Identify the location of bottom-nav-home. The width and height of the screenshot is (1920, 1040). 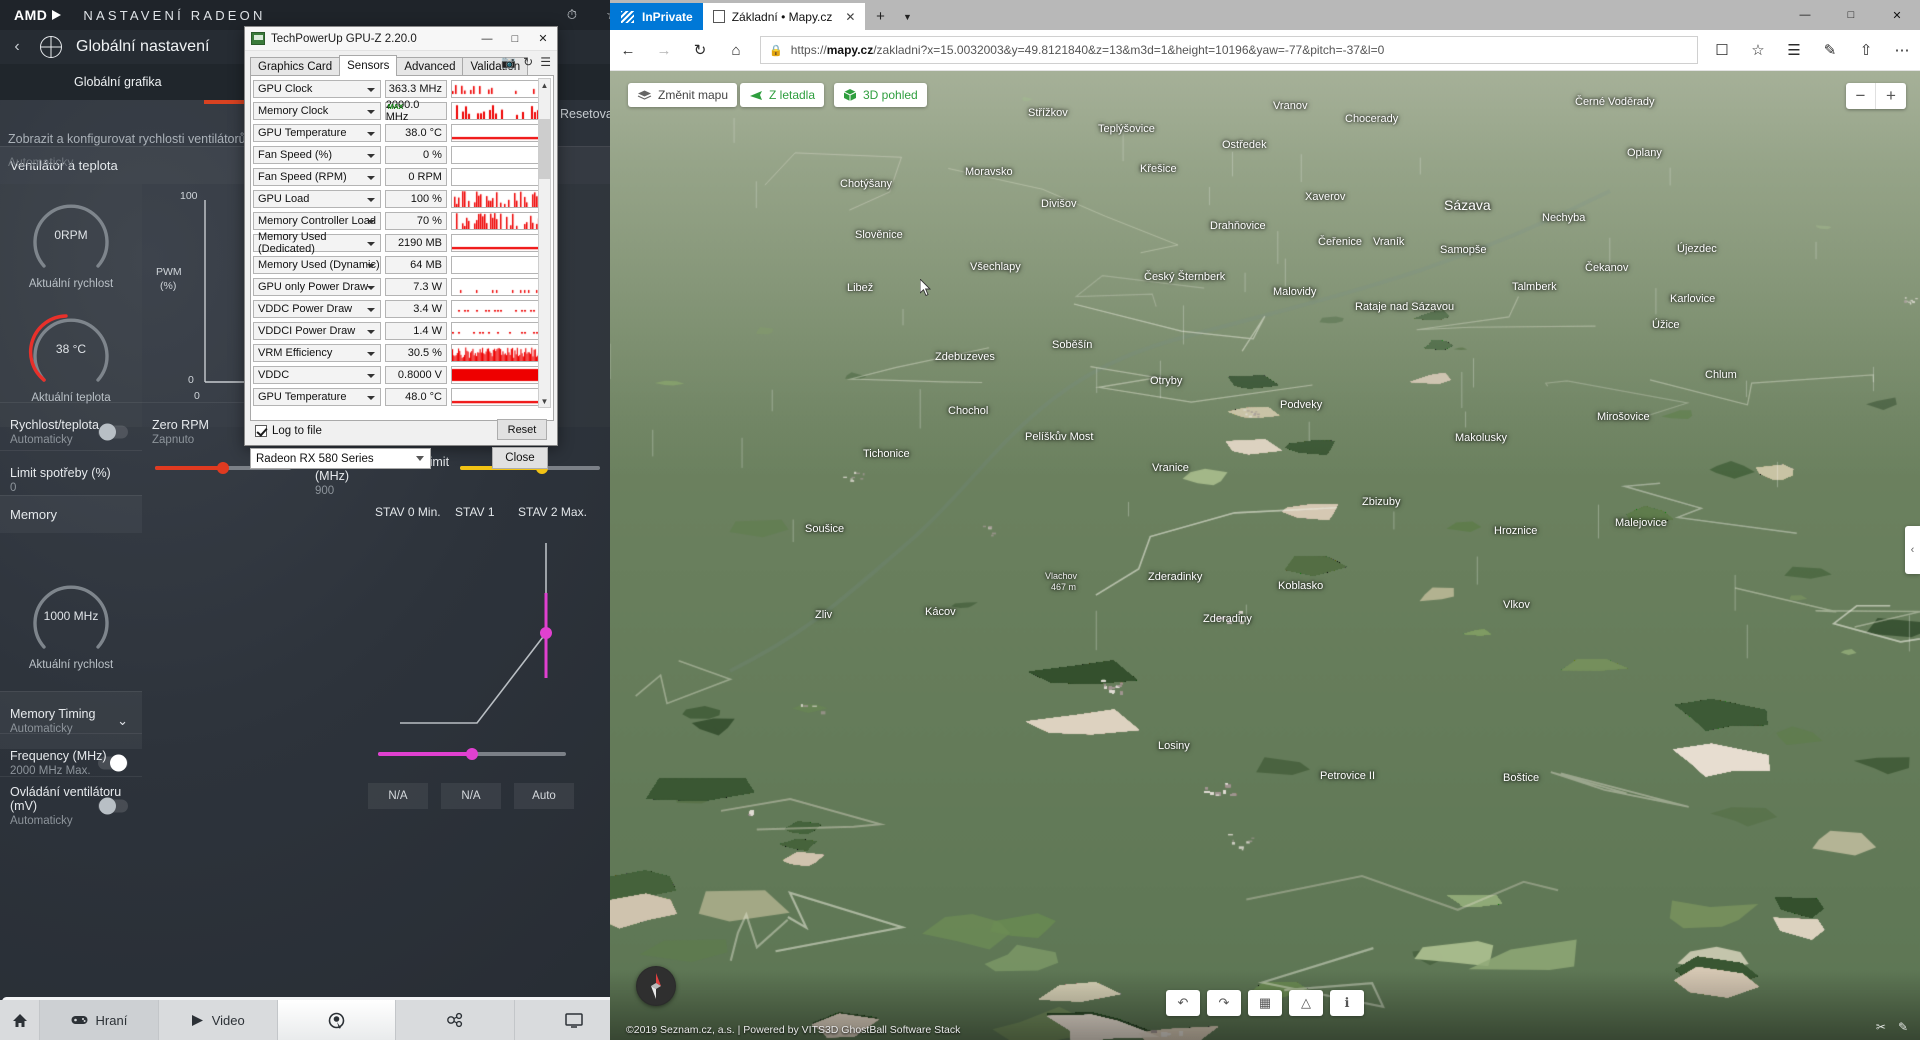
(20, 1020).